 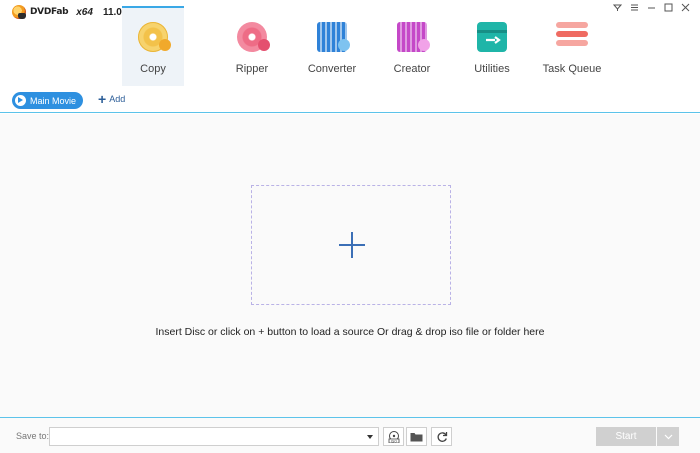 I want to click on nav-copy: Copy, so click(x=153, y=46).